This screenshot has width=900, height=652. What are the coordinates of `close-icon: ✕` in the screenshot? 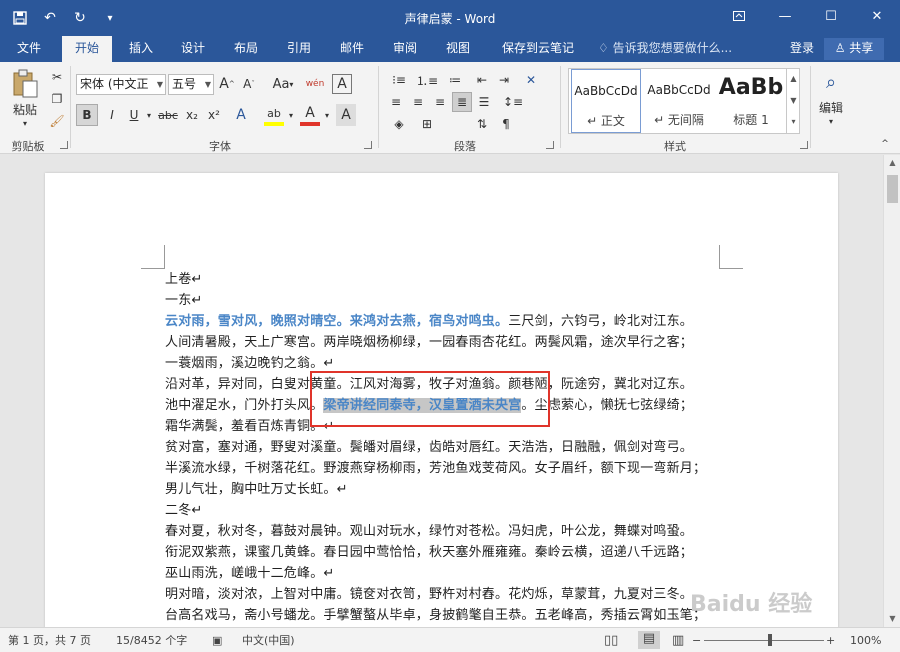 It's located at (877, 16).